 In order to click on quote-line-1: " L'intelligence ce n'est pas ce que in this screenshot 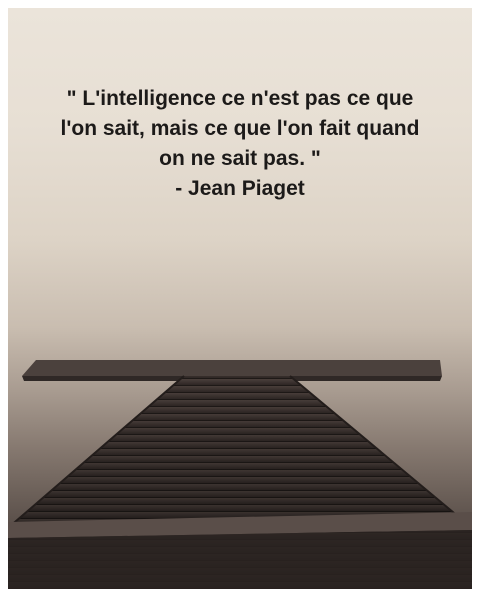, I will do `click(240, 98)`.